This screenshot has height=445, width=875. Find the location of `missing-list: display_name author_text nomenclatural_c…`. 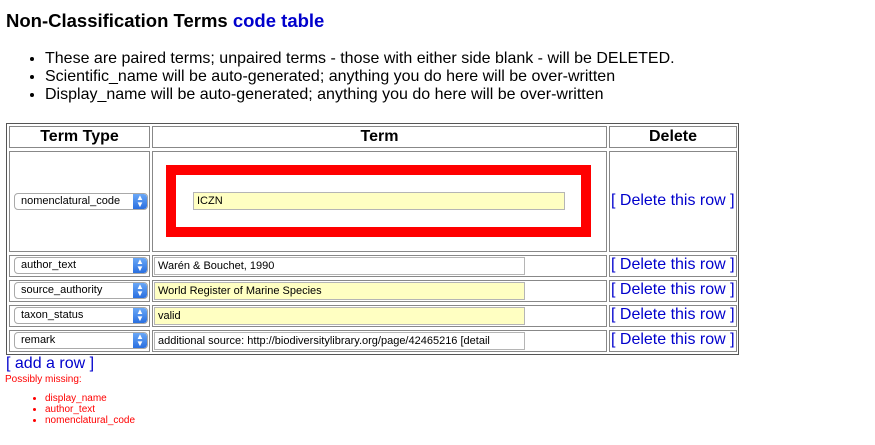

missing-list: display_name author_text nomenclatural_c… is located at coordinates (67, 409).